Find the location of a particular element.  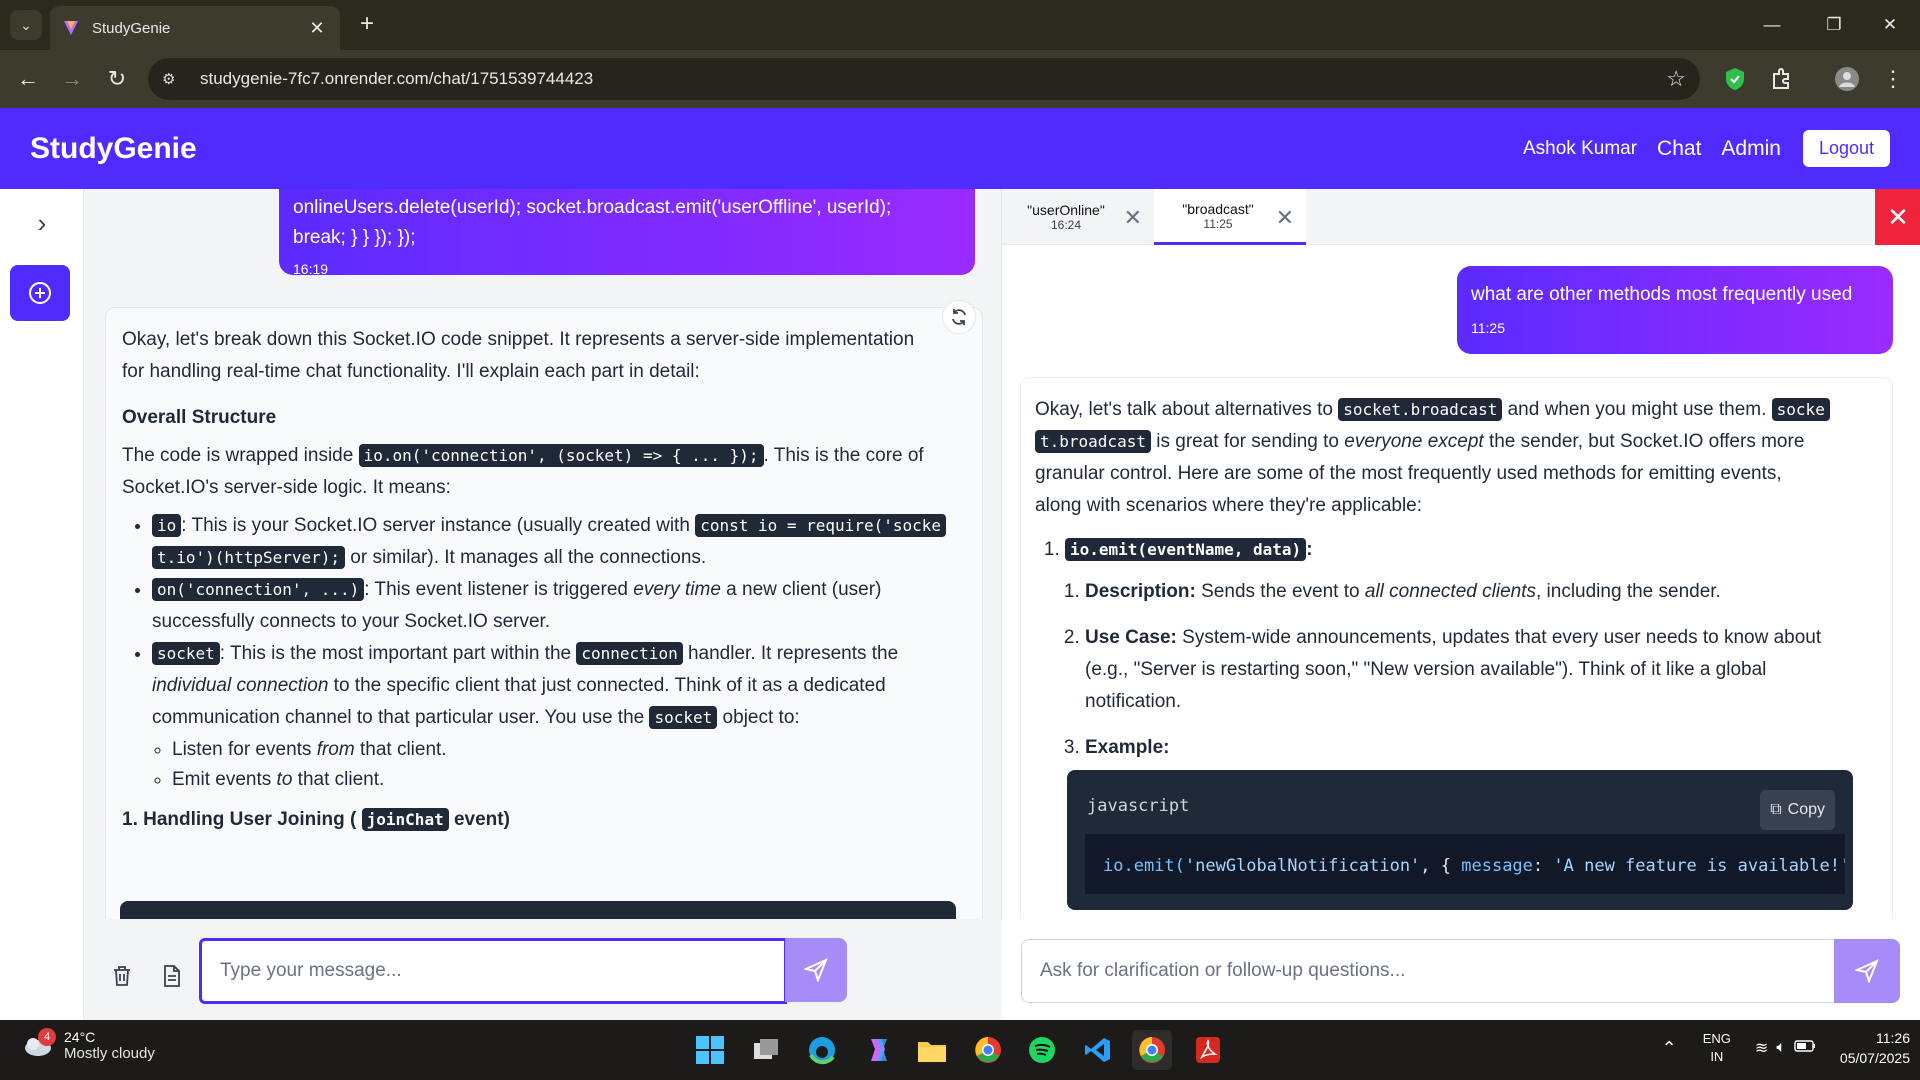

reload-icon: ↻ is located at coordinates (117, 79).